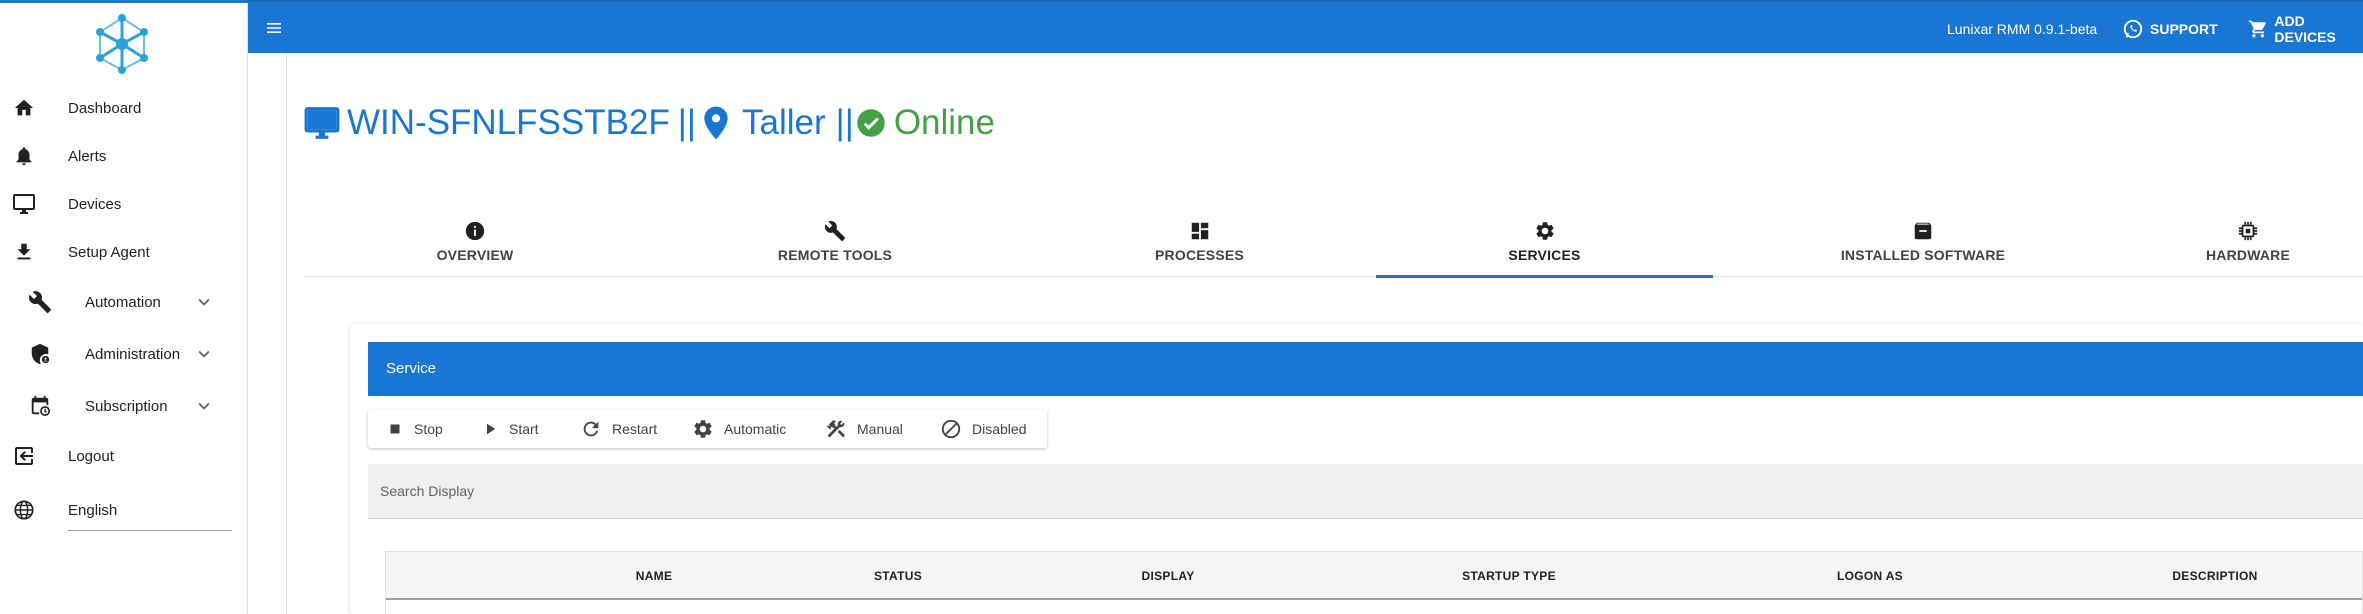 The height and width of the screenshot is (614, 2363). What do you see at coordinates (109, 252) in the screenshot?
I see `sidebar-item-label: Setup Agent` at bounding box center [109, 252].